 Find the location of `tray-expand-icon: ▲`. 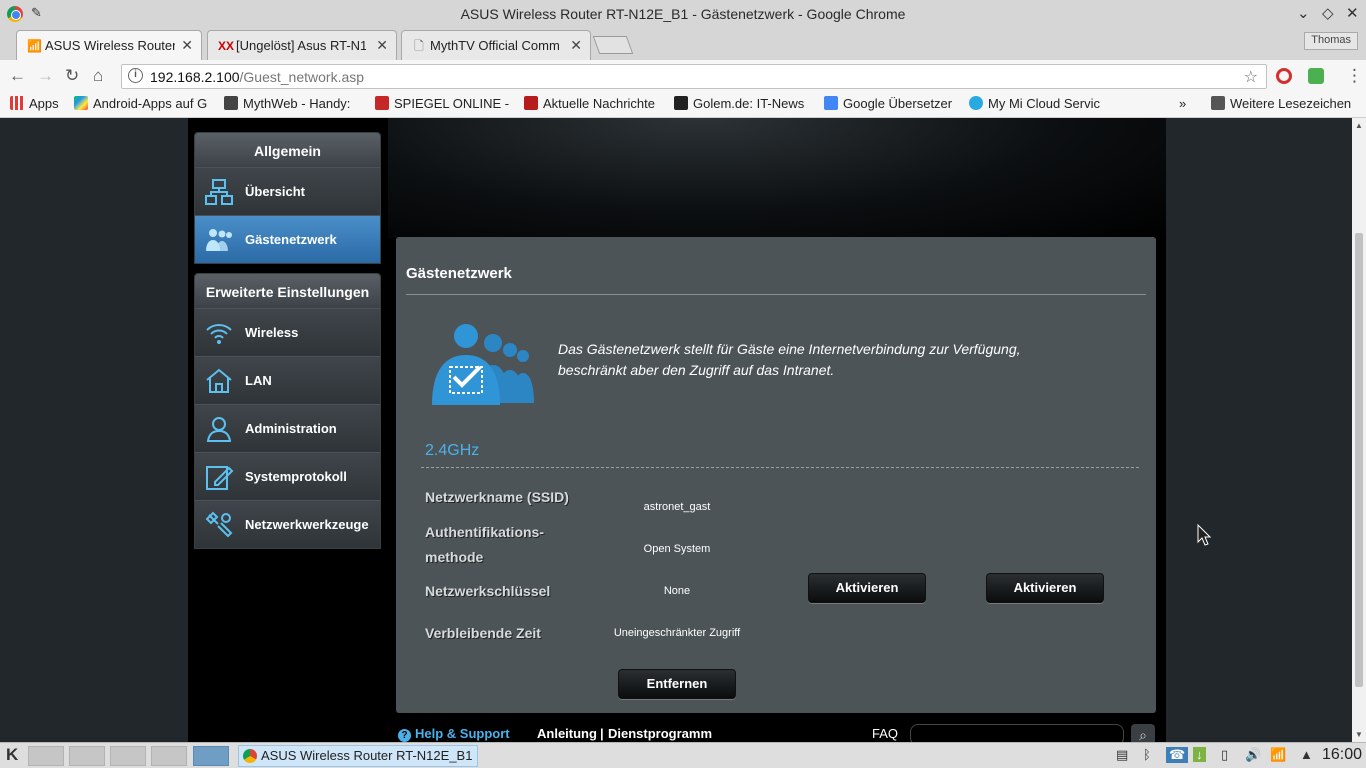

tray-expand-icon: ▲ is located at coordinates (1306, 754).